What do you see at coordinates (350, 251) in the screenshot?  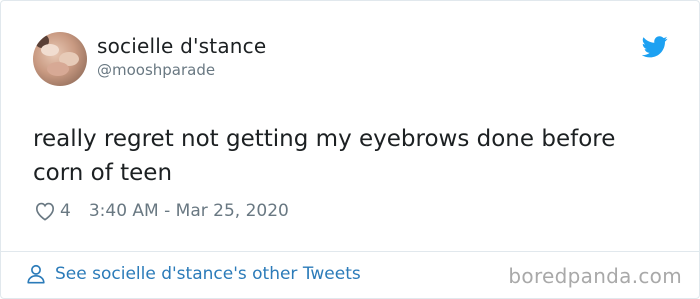 I see `divider` at bounding box center [350, 251].